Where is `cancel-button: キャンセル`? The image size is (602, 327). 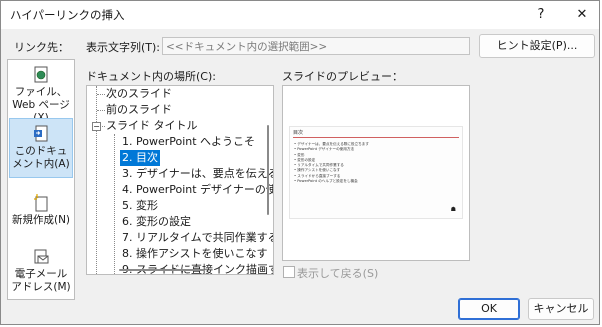
cancel-button: キャンセル is located at coordinates (561, 309).